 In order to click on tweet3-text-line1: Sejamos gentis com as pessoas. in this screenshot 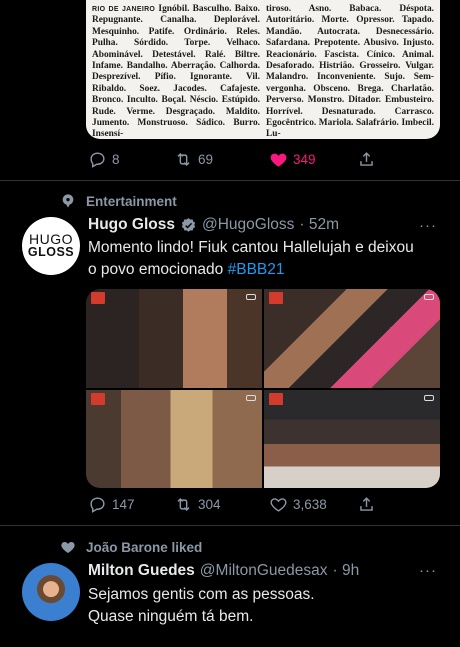, I will do `click(201, 594)`.